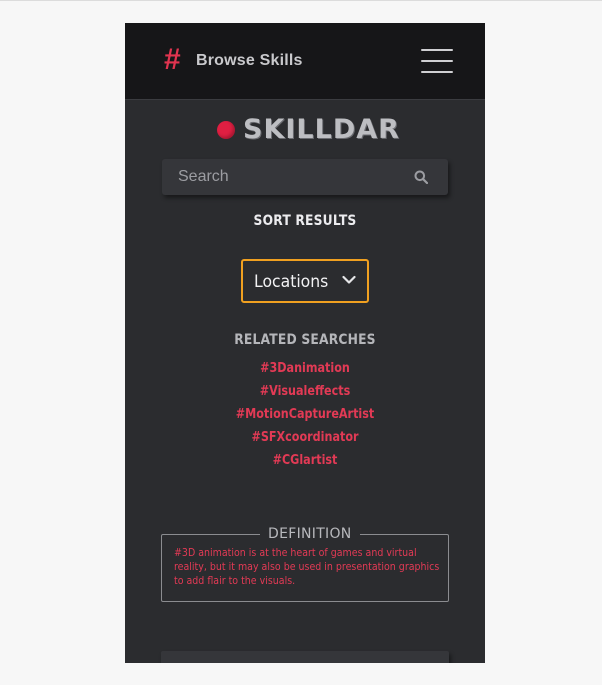  Describe the element at coordinates (172, 59) in the screenshot. I see `hash-icon: #` at that location.